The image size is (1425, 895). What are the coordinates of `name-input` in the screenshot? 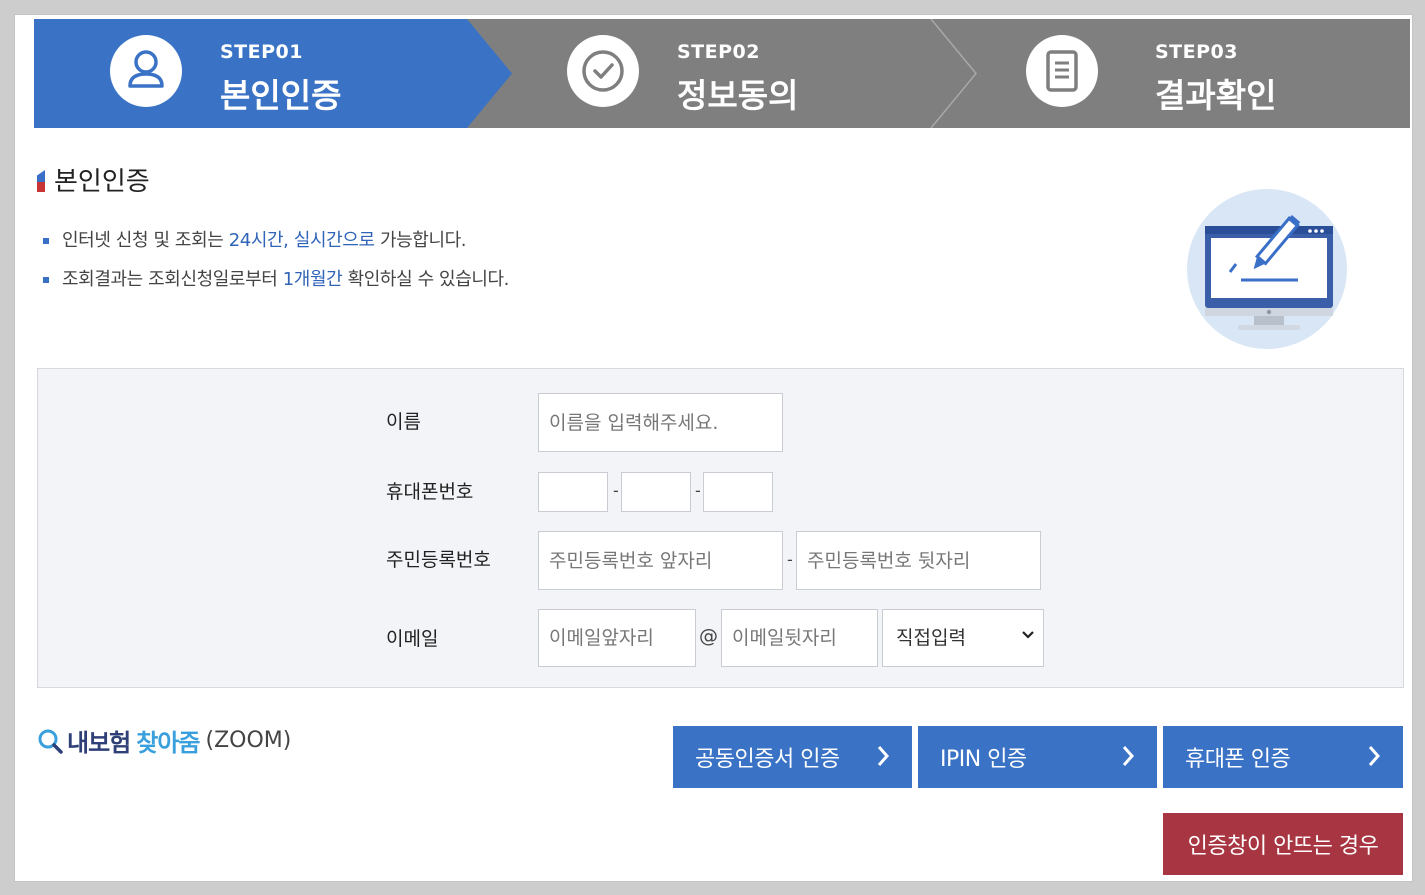 It's located at (660, 422).